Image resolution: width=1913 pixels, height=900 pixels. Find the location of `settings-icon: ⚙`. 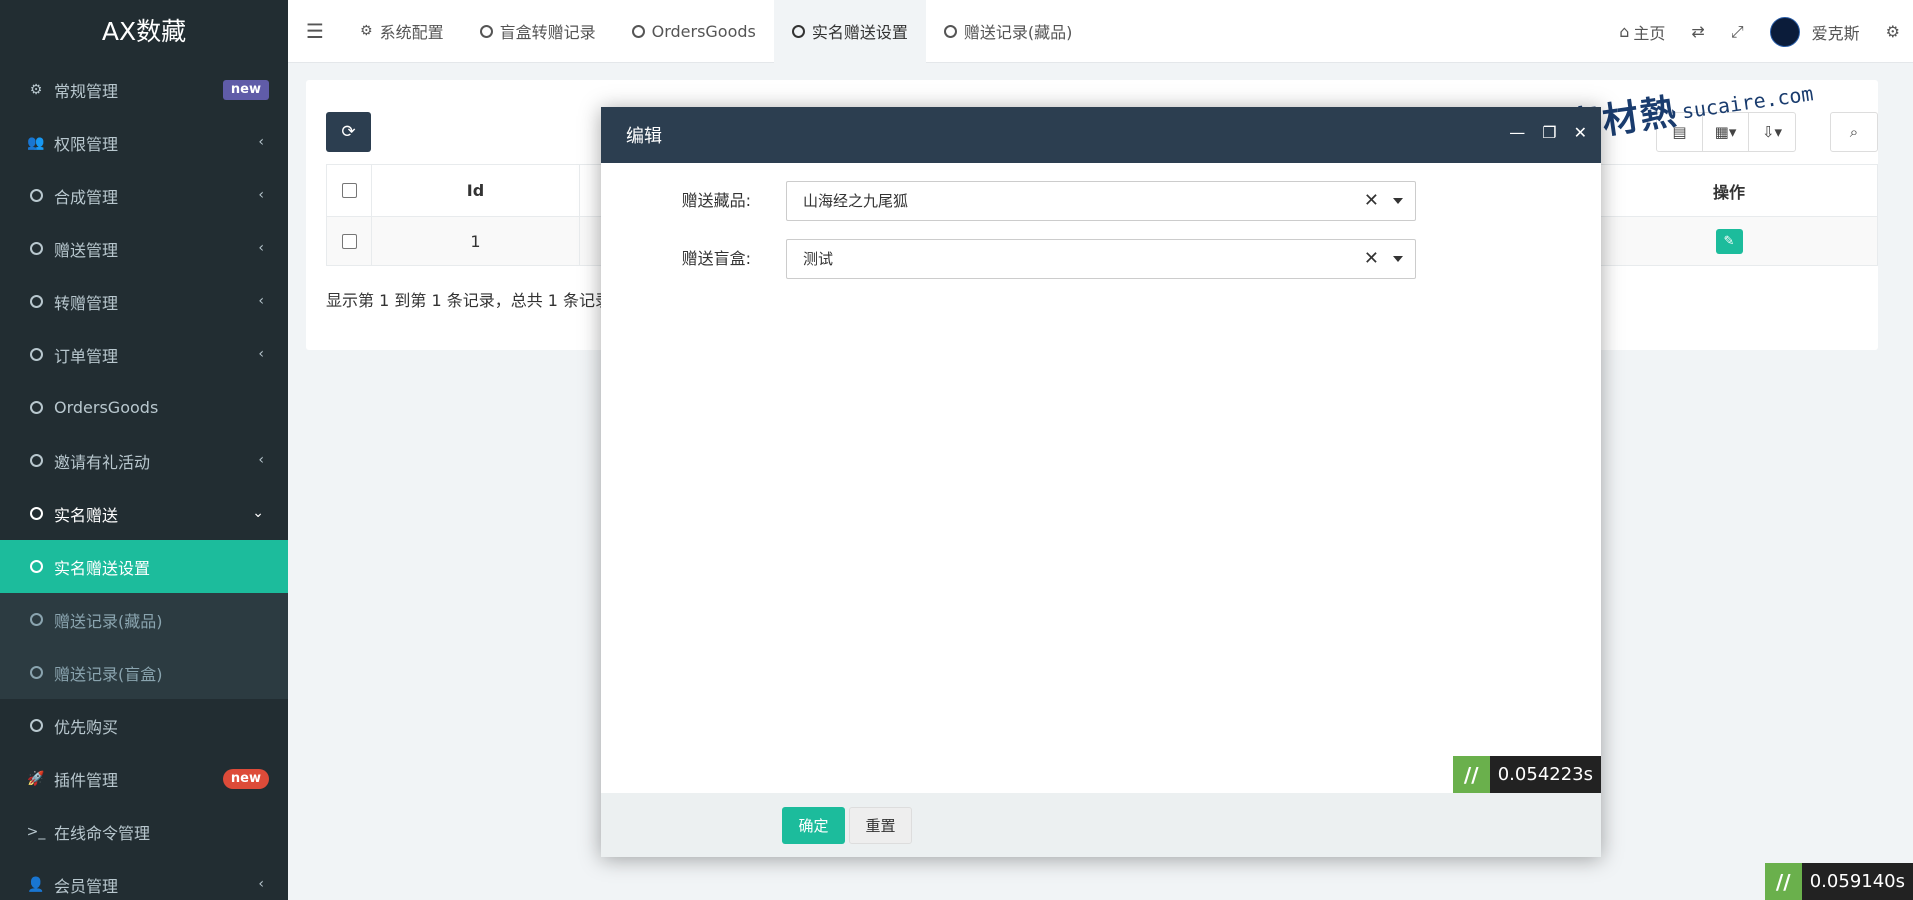

settings-icon: ⚙ is located at coordinates (1893, 31).